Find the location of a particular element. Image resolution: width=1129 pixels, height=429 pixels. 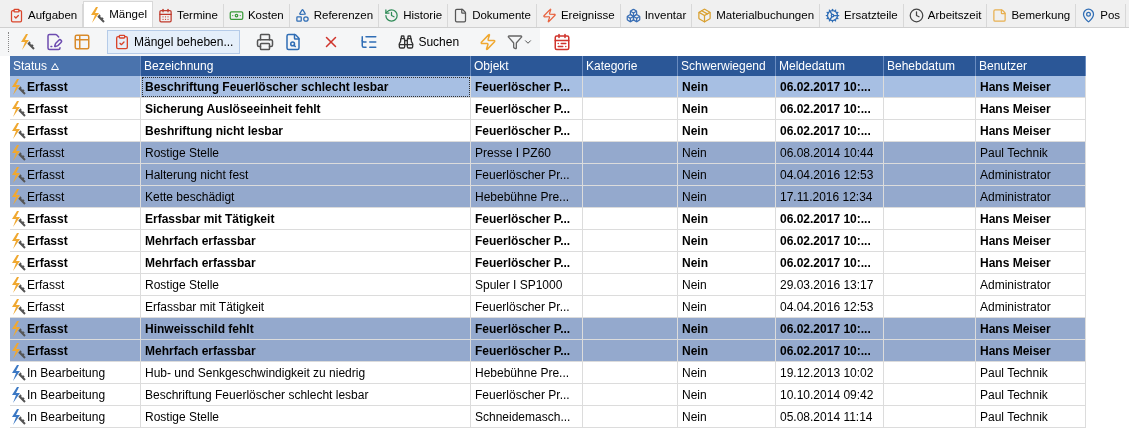

table-row: Erfasst Halterung nicht fest Feuerlöscher Pr... Nein 04.04.2016 12:53 Administrator is located at coordinates (548, 175).